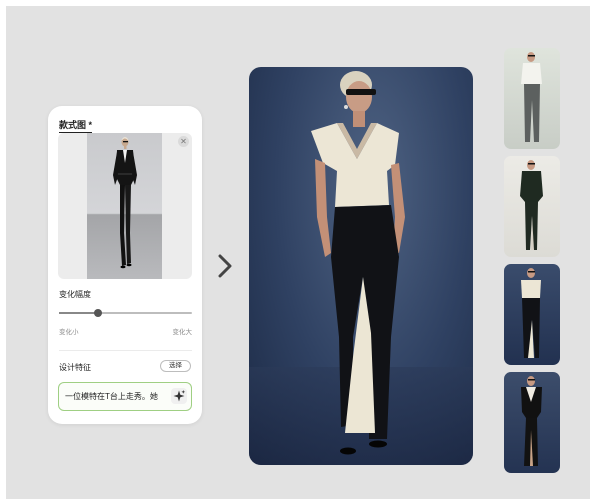 This screenshot has height=503, width=594. Describe the element at coordinates (111, 396) in the screenshot. I see `prompt-text: 一位模特在T台上走秀。她` at that location.